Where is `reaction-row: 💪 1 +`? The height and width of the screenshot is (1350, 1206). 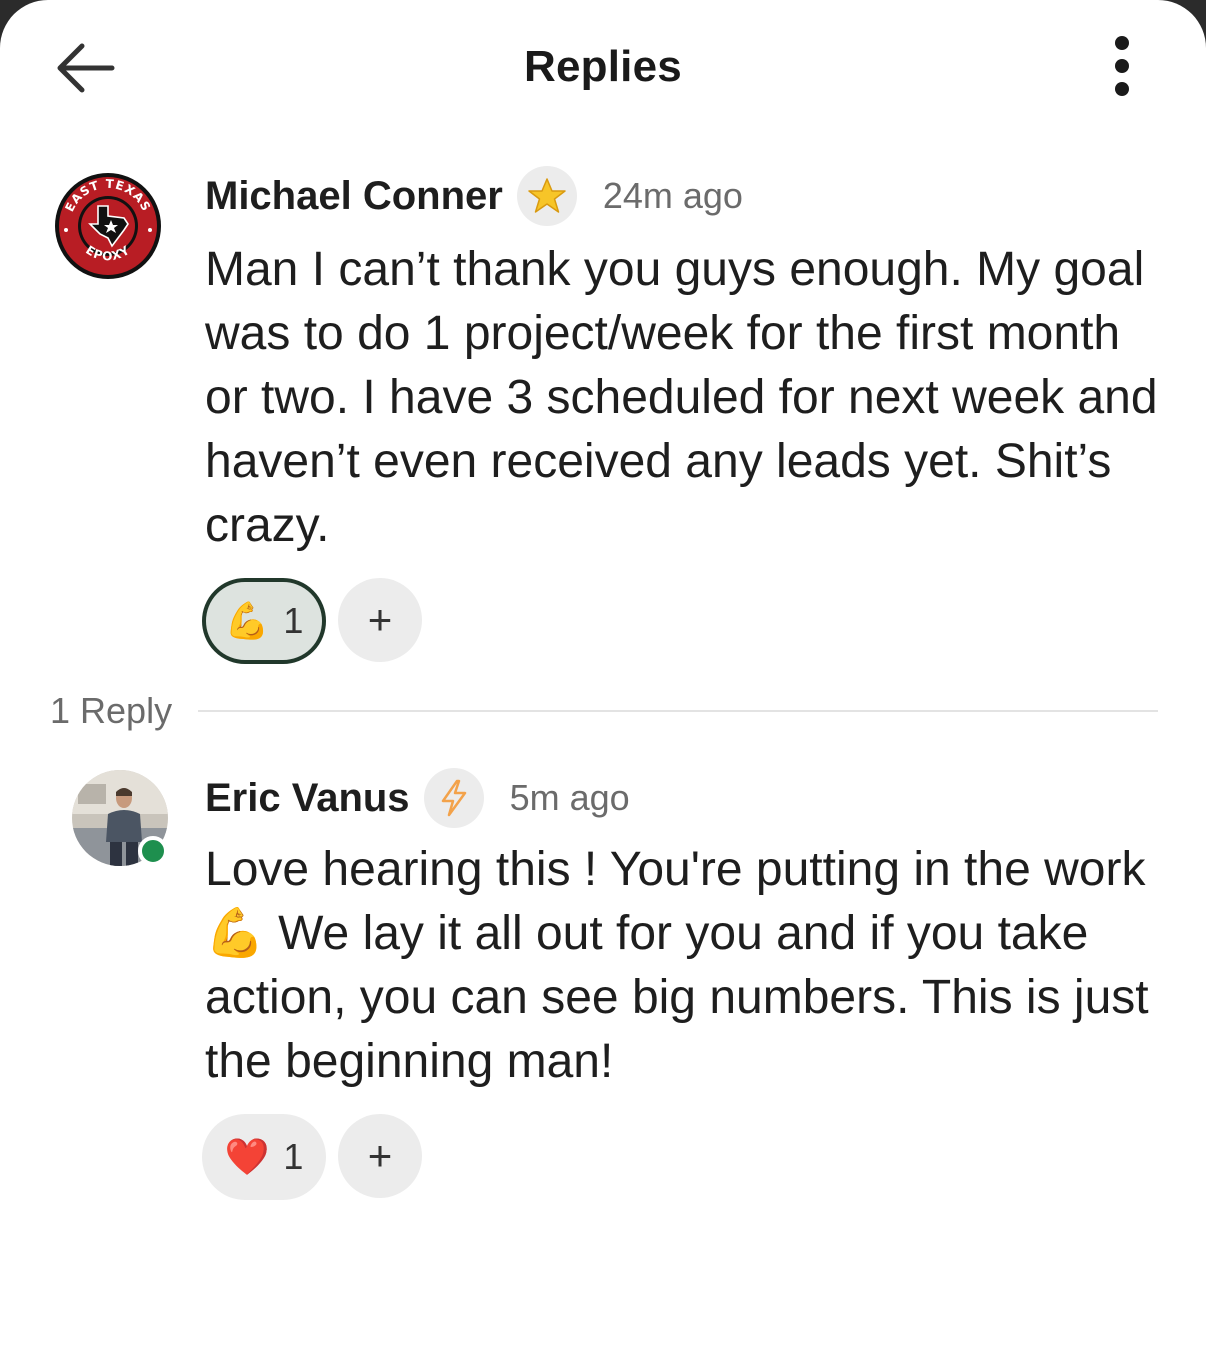
reaction-row: 💪 1 + is located at coordinates (312, 621).